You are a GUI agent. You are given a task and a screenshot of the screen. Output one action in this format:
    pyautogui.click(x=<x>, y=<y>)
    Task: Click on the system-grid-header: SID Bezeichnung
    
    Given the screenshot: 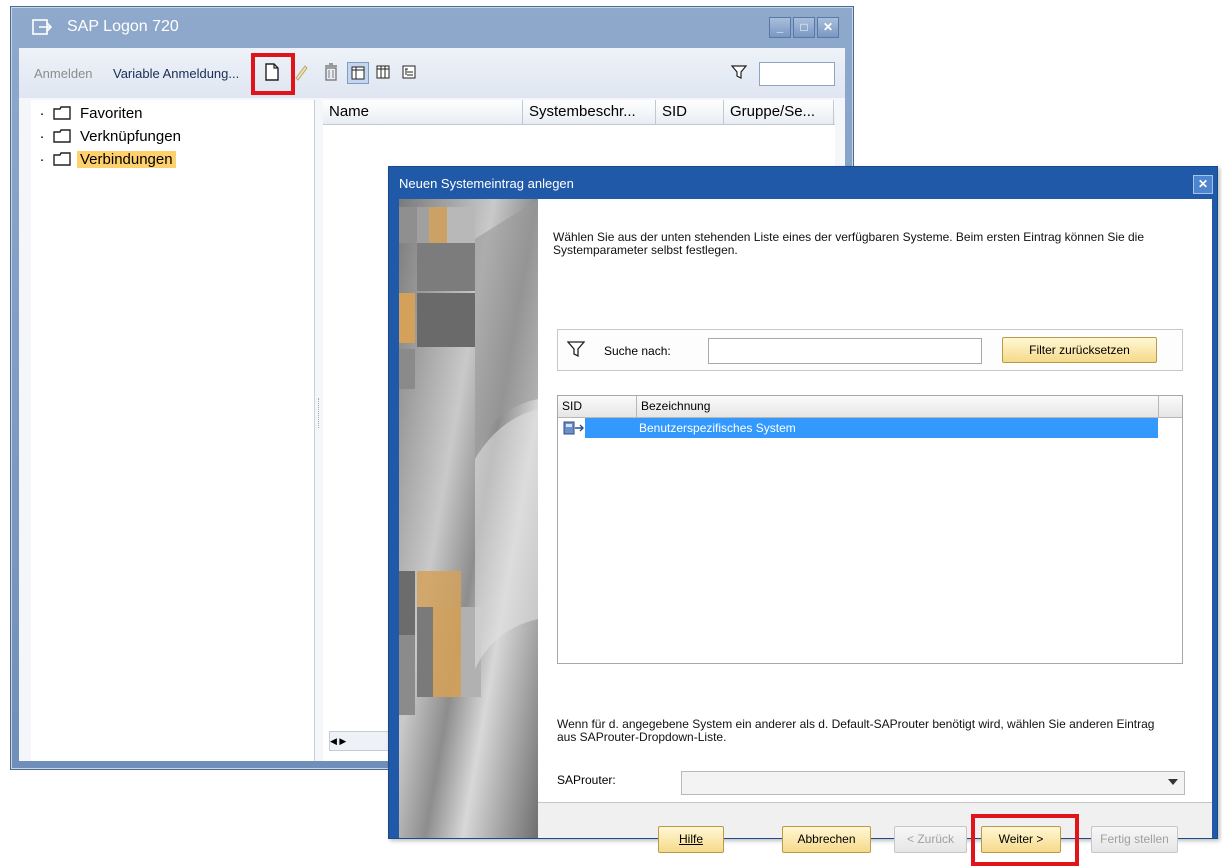 What is the action you would take?
    pyautogui.click(x=870, y=407)
    